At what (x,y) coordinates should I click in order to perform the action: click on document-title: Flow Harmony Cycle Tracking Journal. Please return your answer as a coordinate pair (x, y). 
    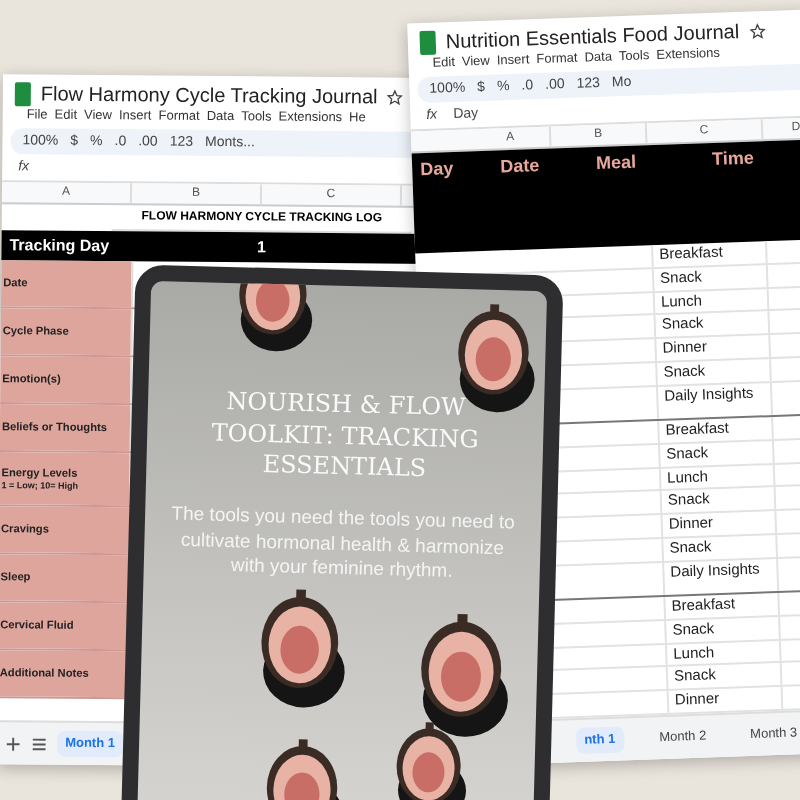
    Looking at the image, I should click on (209, 96).